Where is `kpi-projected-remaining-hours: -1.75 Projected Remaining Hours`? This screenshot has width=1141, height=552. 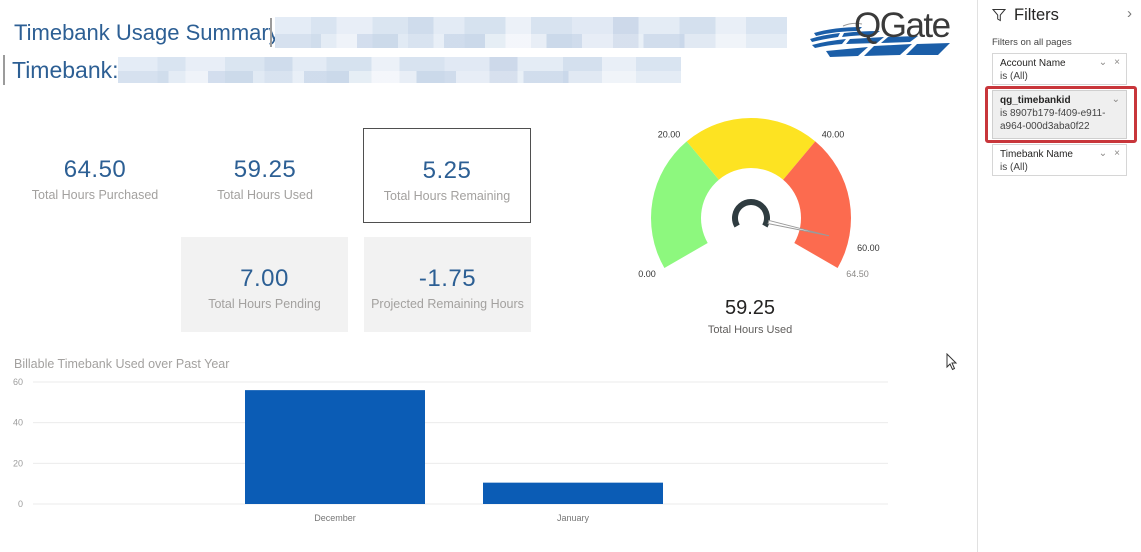 kpi-projected-remaining-hours: -1.75 Projected Remaining Hours is located at coordinates (447, 284).